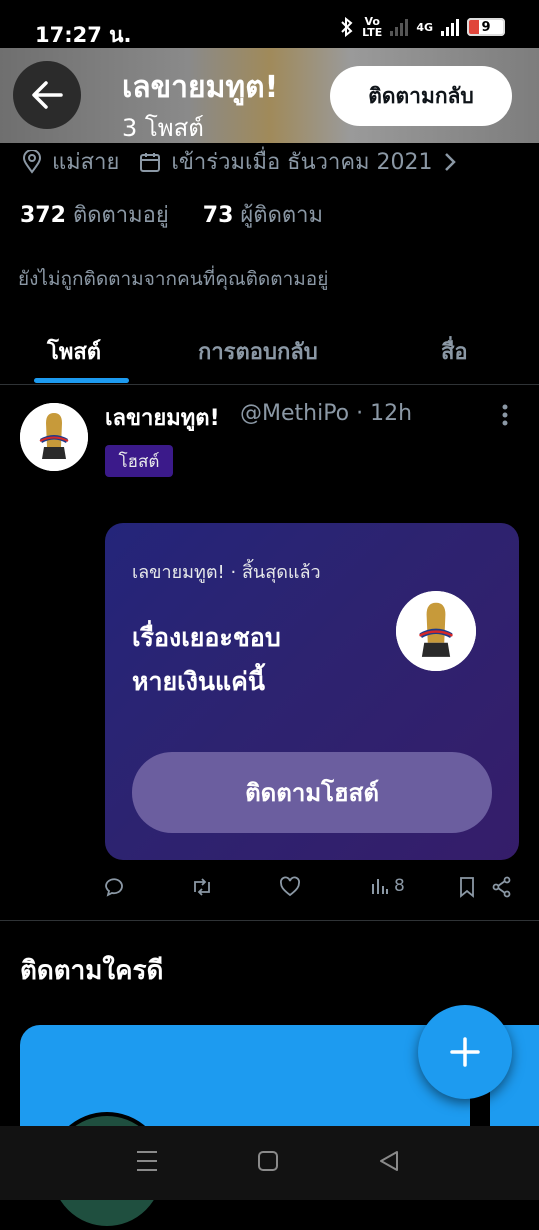 The width and height of the screenshot is (539, 1230). What do you see at coordinates (139, 461) in the screenshot?
I see `host-badge: โฮสต์` at bounding box center [139, 461].